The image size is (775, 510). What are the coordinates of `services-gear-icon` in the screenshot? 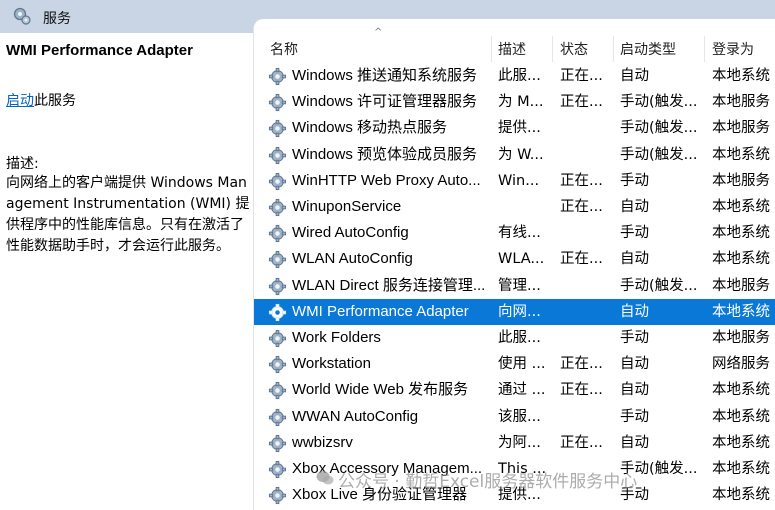 It's located at (22, 16).